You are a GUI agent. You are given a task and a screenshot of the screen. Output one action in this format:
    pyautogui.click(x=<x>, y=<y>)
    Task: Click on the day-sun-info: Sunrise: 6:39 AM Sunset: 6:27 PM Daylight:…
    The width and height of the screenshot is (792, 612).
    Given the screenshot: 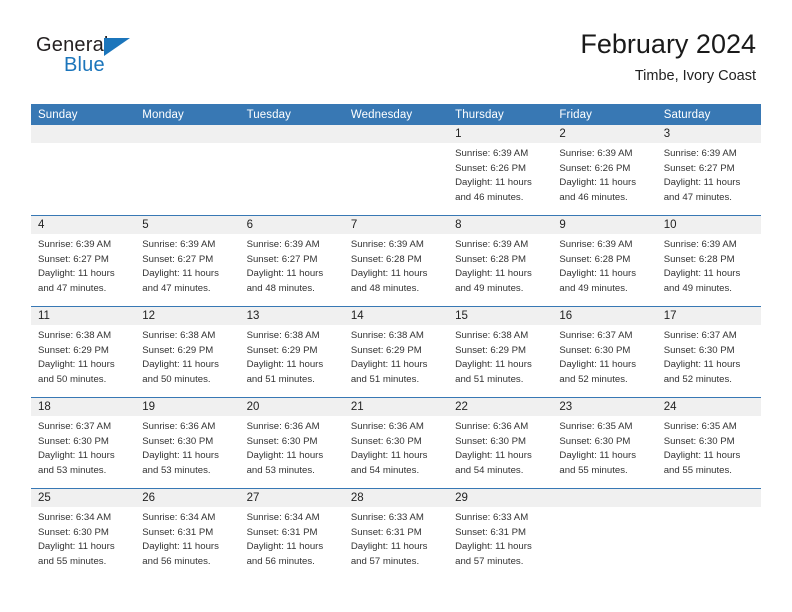 What is the action you would take?
    pyautogui.click(x=709, y=174)
    